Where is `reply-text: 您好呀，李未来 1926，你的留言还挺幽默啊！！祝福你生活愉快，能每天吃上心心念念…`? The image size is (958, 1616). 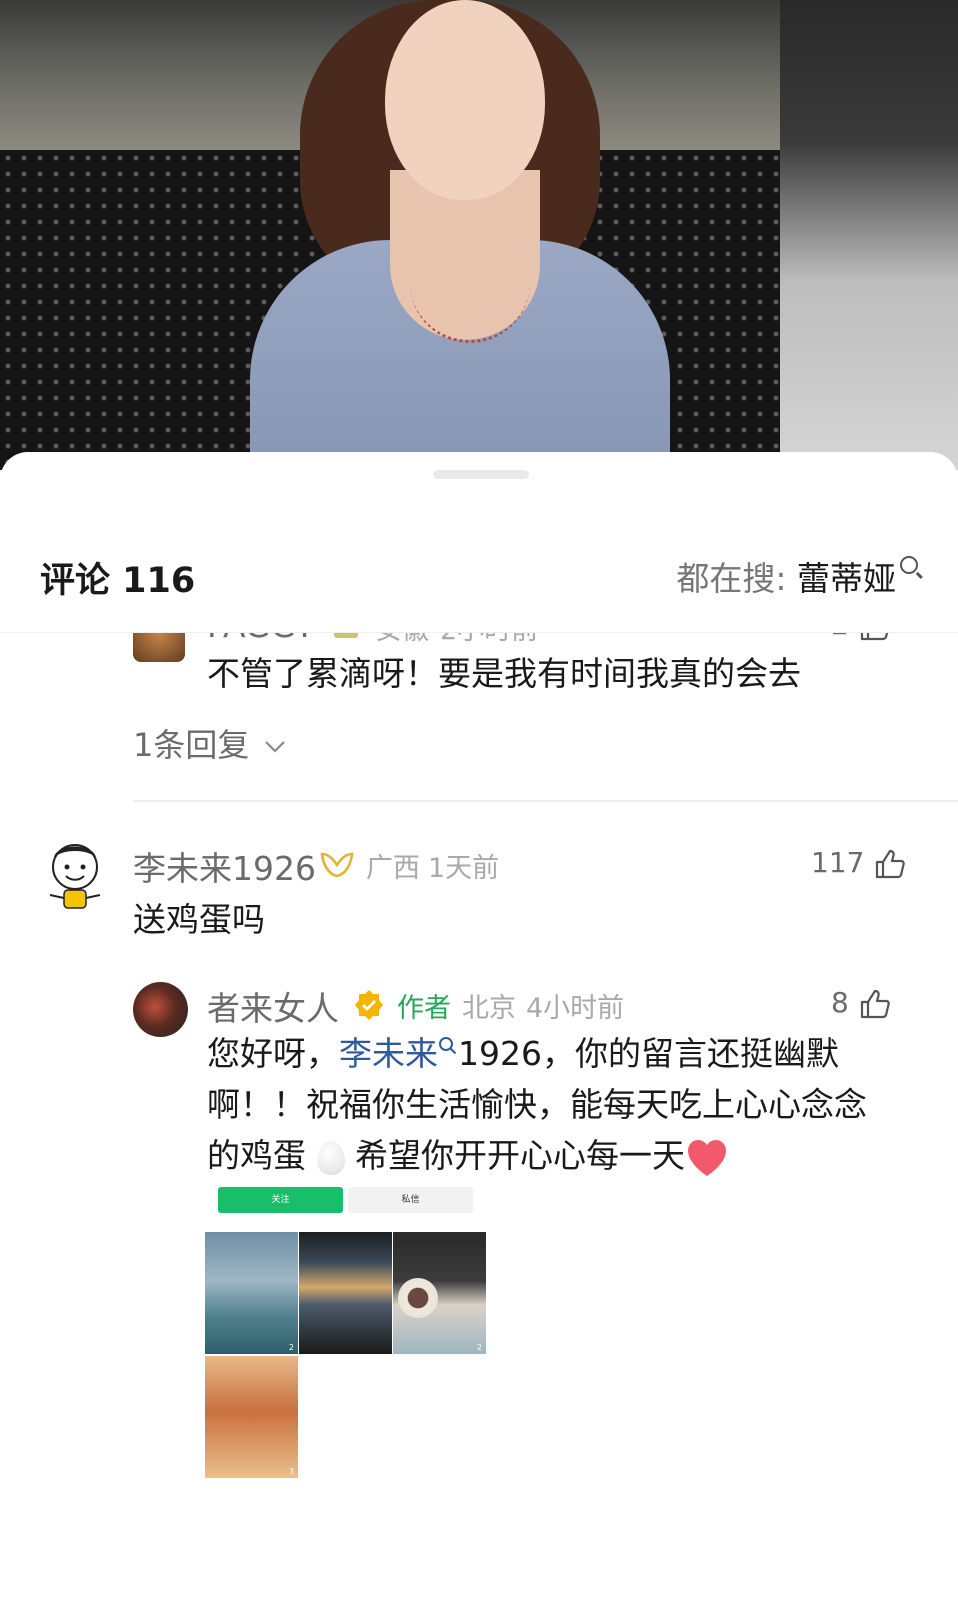 reply-text: 您好呀，李未来 1926，你的留言还挺幽默啊！！祝福你生活愉快，能每天吃上心心念念… is located at coordinates (547, 1104).